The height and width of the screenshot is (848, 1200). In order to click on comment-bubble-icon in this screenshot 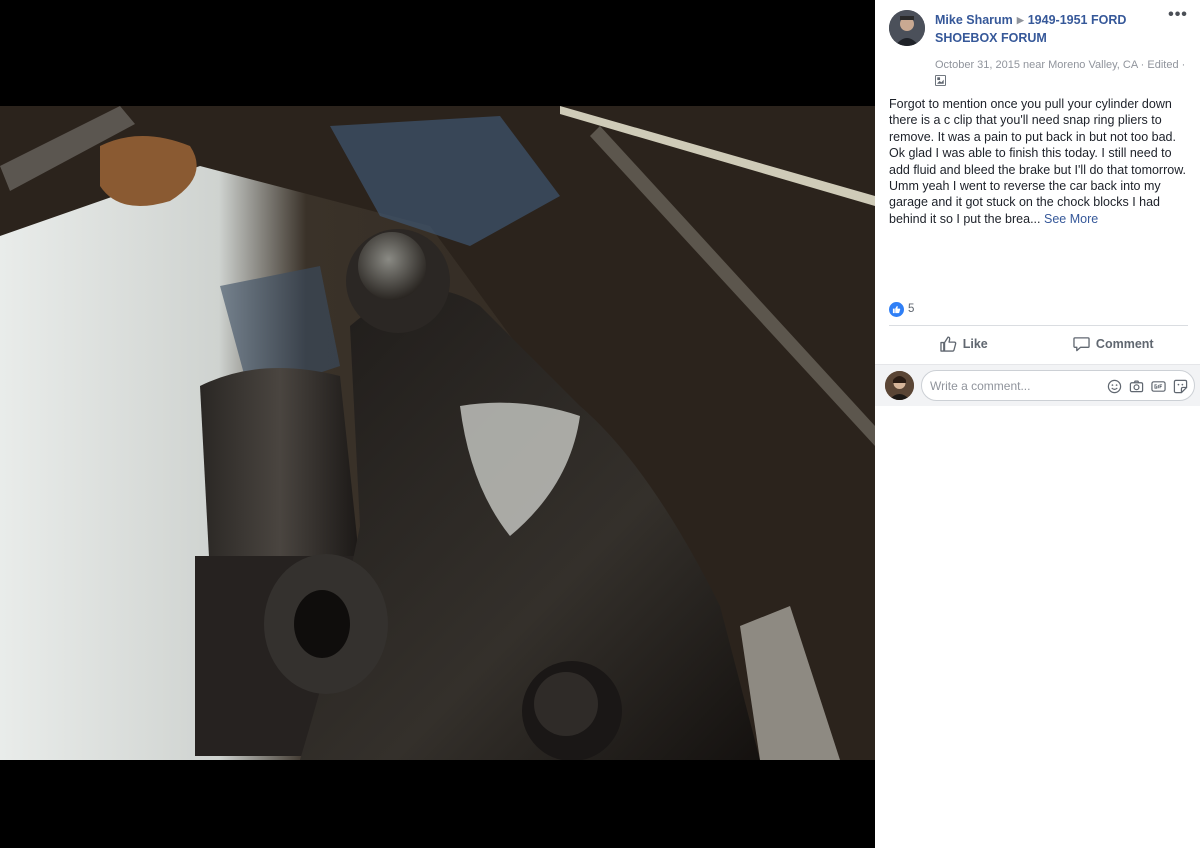, I will do `click(1081, 344)`.